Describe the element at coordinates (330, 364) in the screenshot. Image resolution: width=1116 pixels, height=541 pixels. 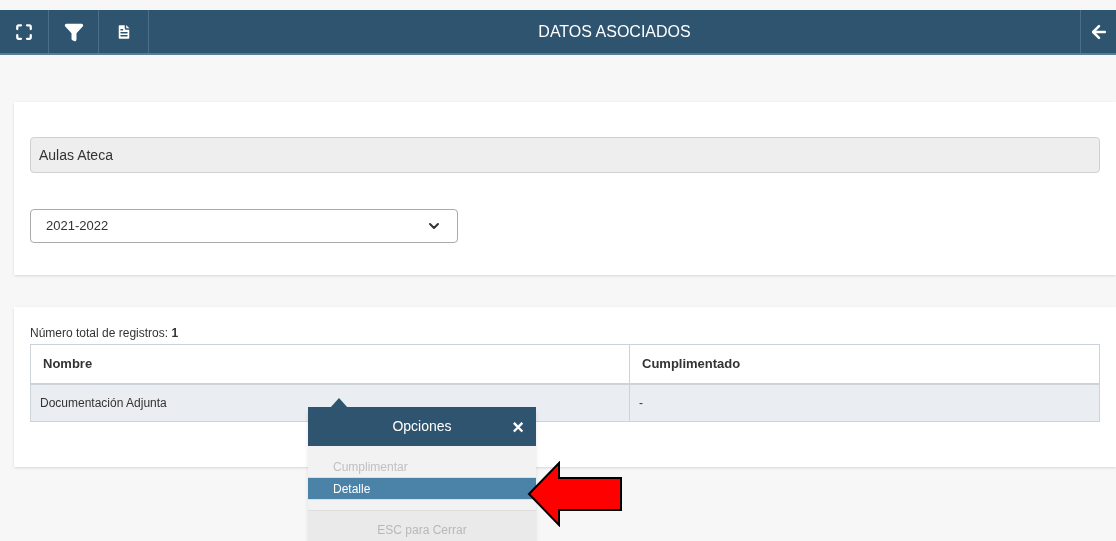
I see `column-header: Nombre` at that location.